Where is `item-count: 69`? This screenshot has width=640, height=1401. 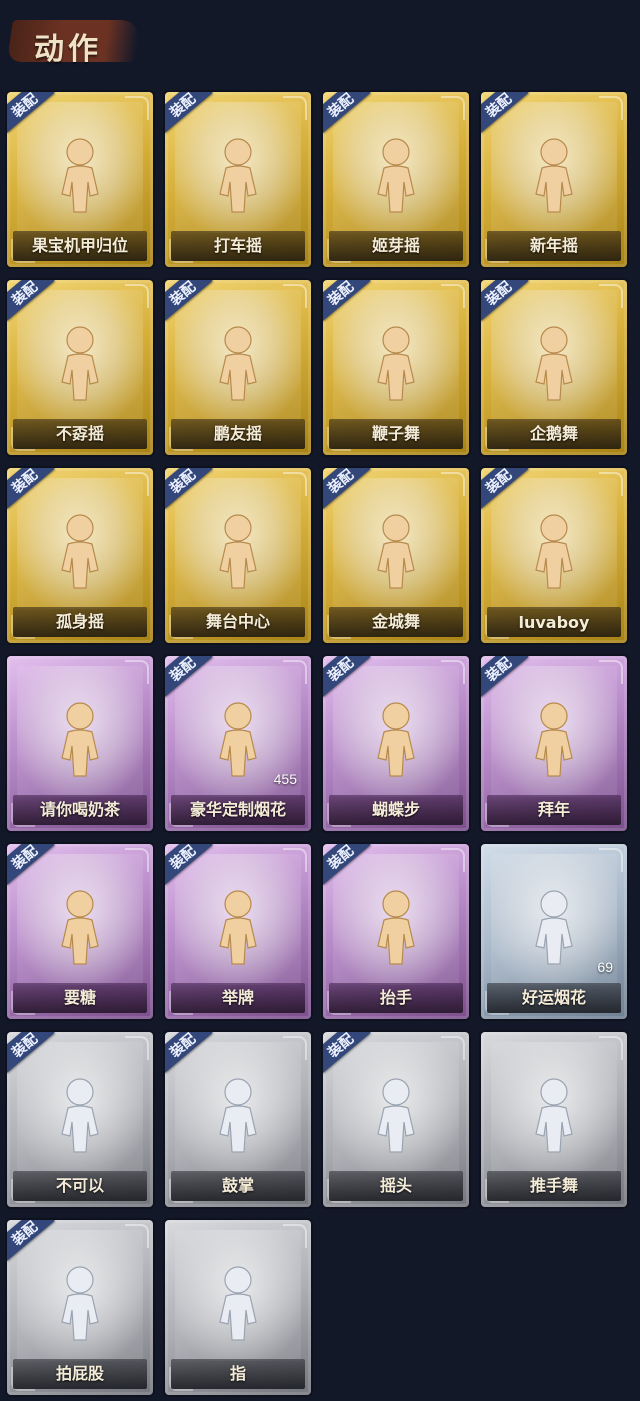
item-count: 69 is located at coordinates (605, 967).